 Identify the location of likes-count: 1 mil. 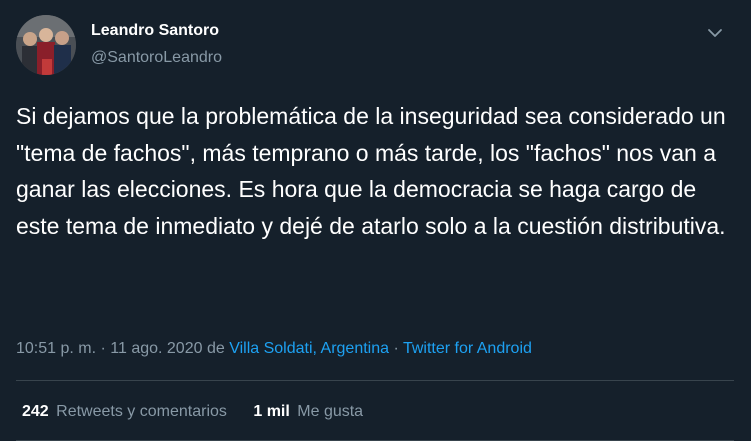
(271, 411).